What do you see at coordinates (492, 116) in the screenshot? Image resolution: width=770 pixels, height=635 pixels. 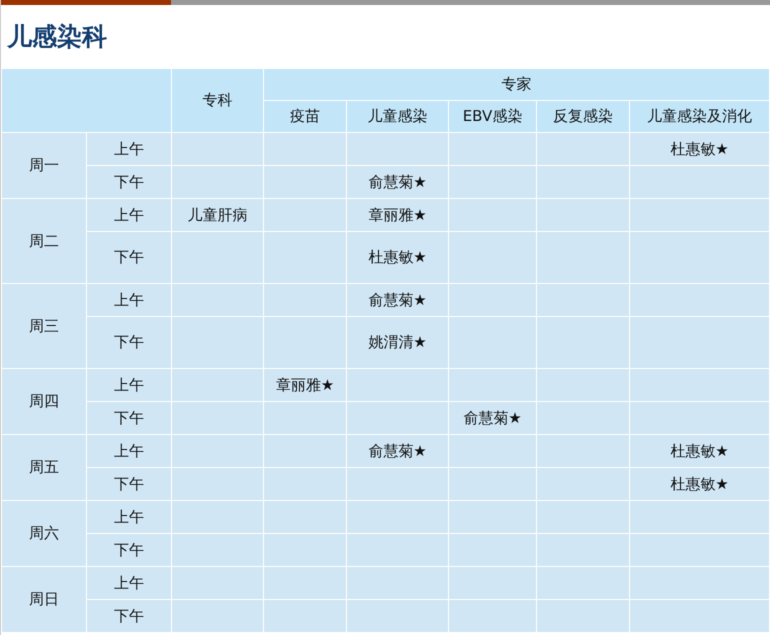 I see `column-header: EBV感染` at bounding box center [492, 116].